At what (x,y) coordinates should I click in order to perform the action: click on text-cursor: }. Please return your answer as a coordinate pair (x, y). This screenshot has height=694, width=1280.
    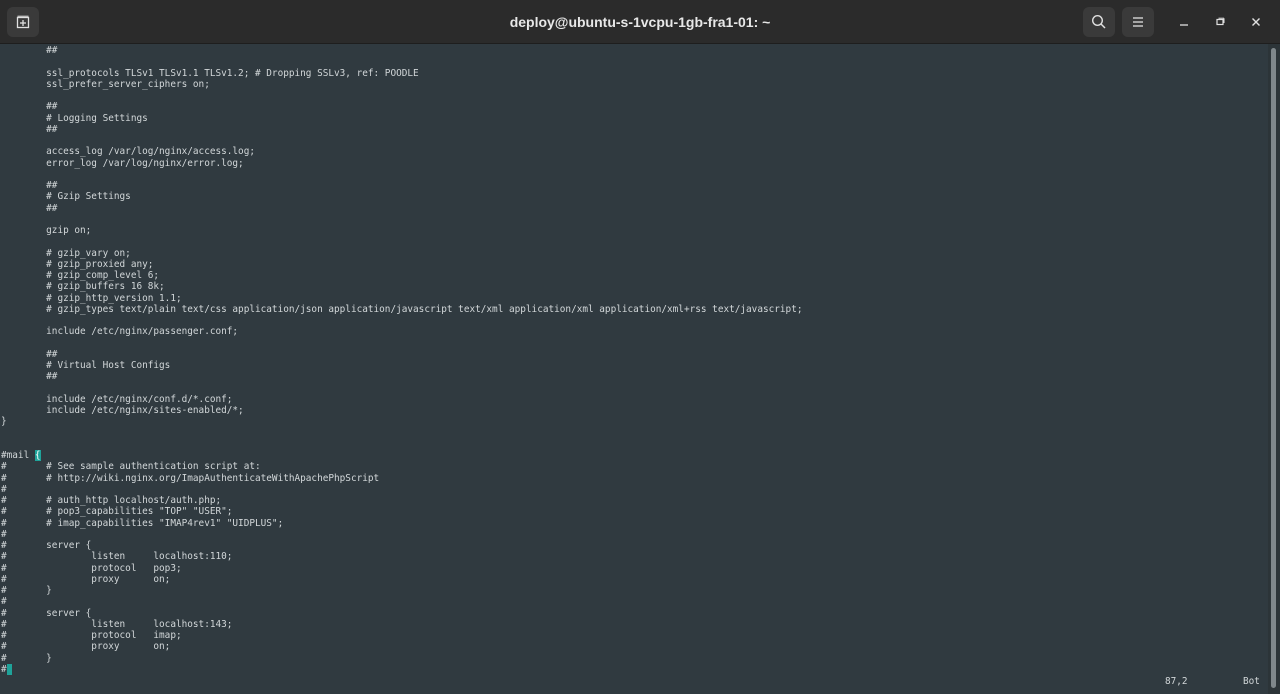
    Looking at the image, I should click on (9, 669).